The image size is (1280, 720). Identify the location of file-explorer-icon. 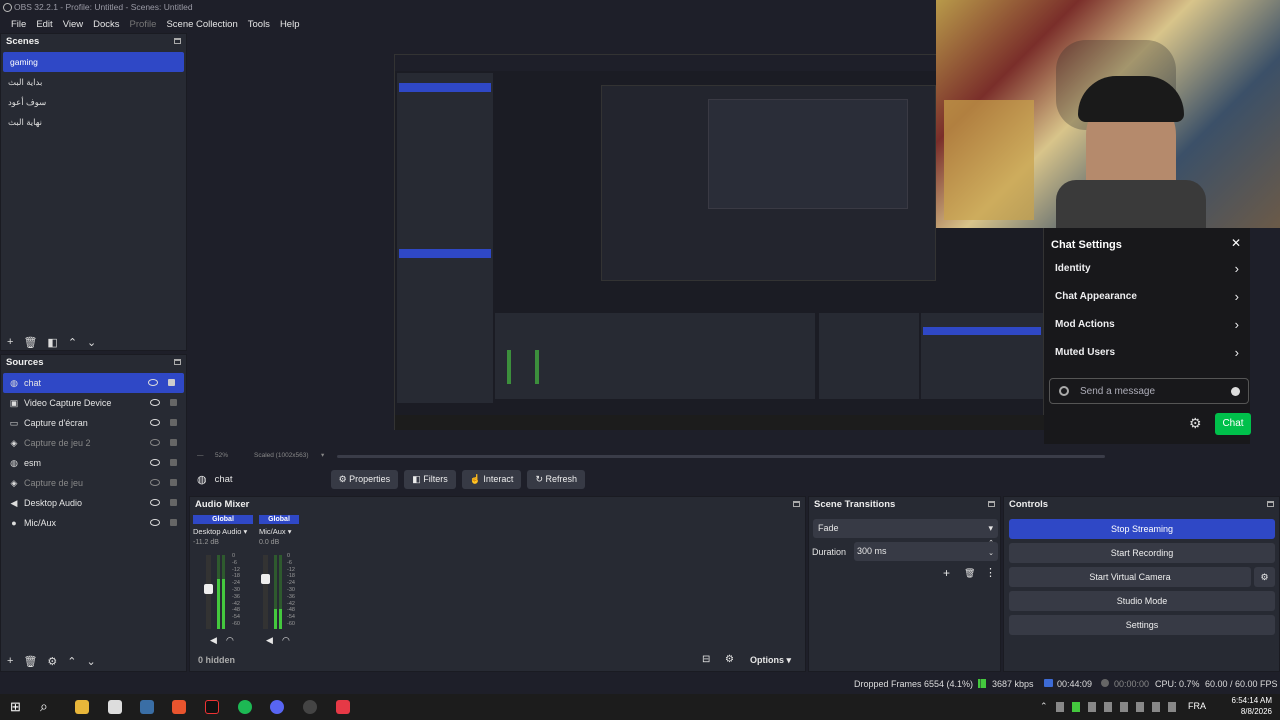
(82, 707).